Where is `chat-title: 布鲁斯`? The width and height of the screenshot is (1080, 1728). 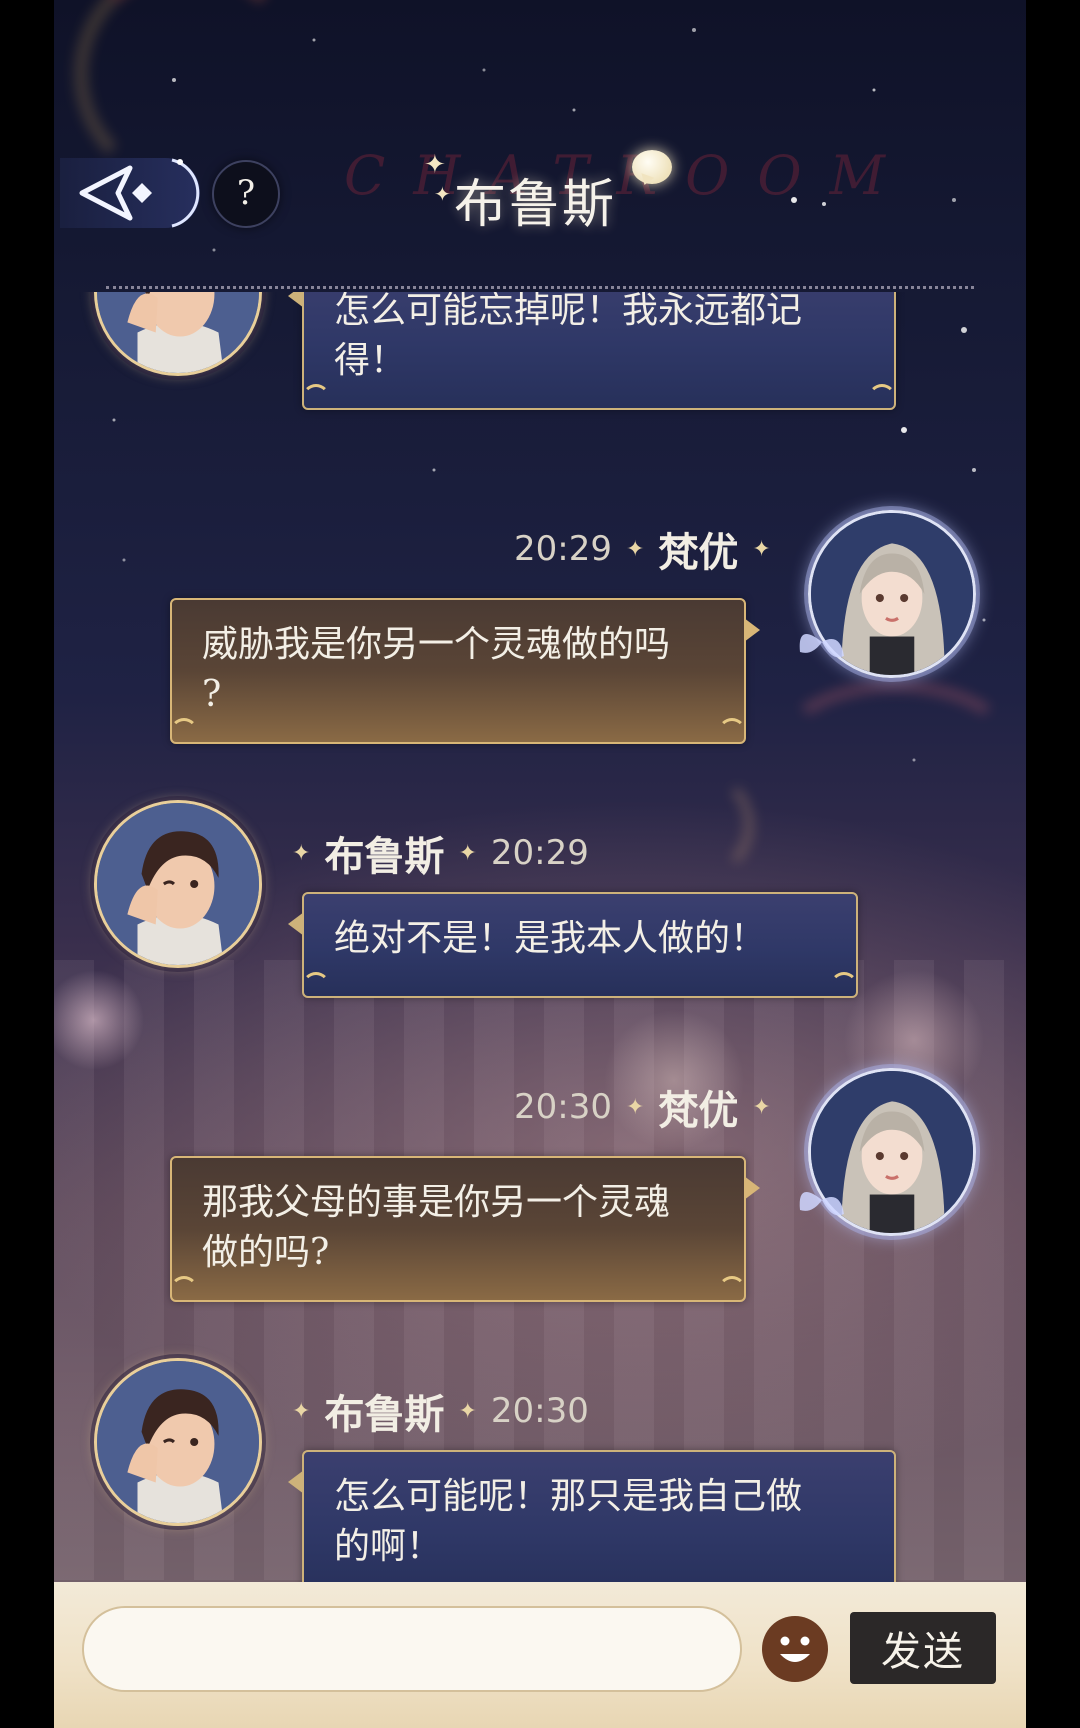
chat-title: 布鲁斯 is located at coordinates (535, 205).